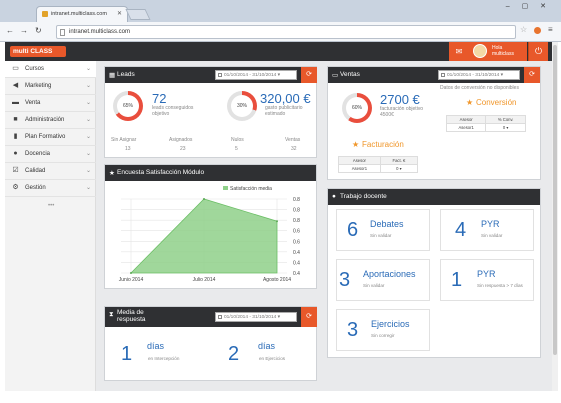 Image resolution: width=561 pixels, height=403 pixels. What do you see at coordinates (50, 120) in the screenshot?
I see `sidebar-item-administracion: ■ Administración ⌄` at bounding box center [50, 120].